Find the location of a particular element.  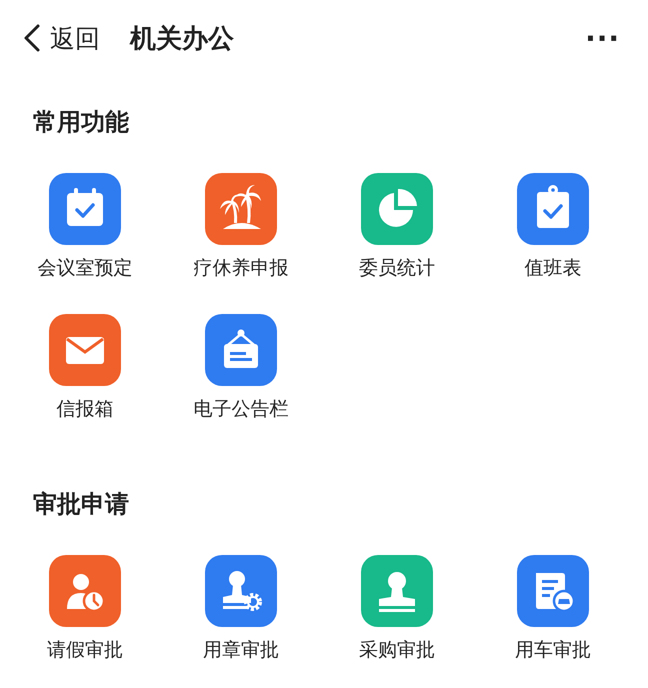

page-title: 机关办公 is located at coordinates (182, 39).